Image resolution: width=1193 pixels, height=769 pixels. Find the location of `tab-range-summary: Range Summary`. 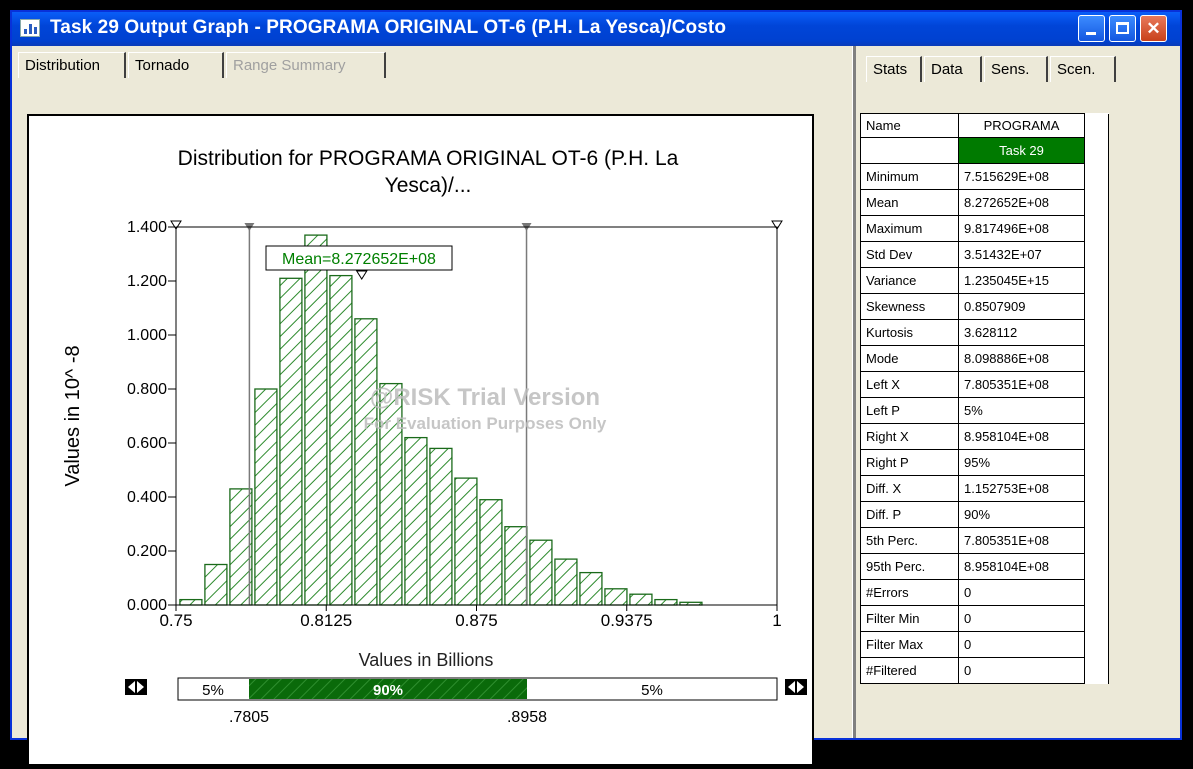

tab-range-summary: Range Summary is located at coordinates (306, 65).